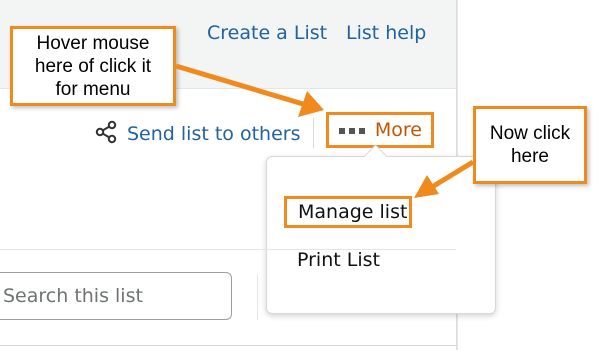 This screenshot has width=600, height=350. I want to click on send-list-label: Send list to others, so click(214, 134).